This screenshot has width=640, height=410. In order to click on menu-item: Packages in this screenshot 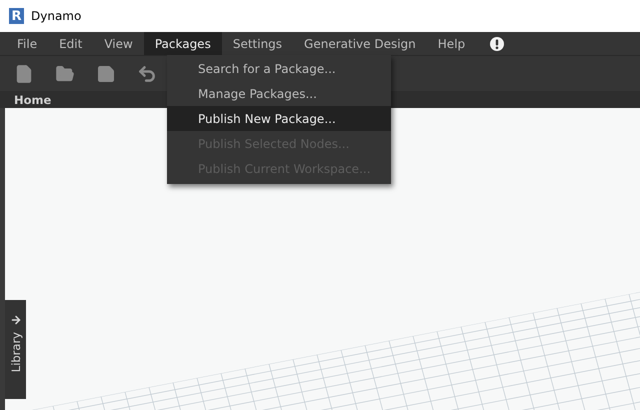, I will do `click(183, 43)`.